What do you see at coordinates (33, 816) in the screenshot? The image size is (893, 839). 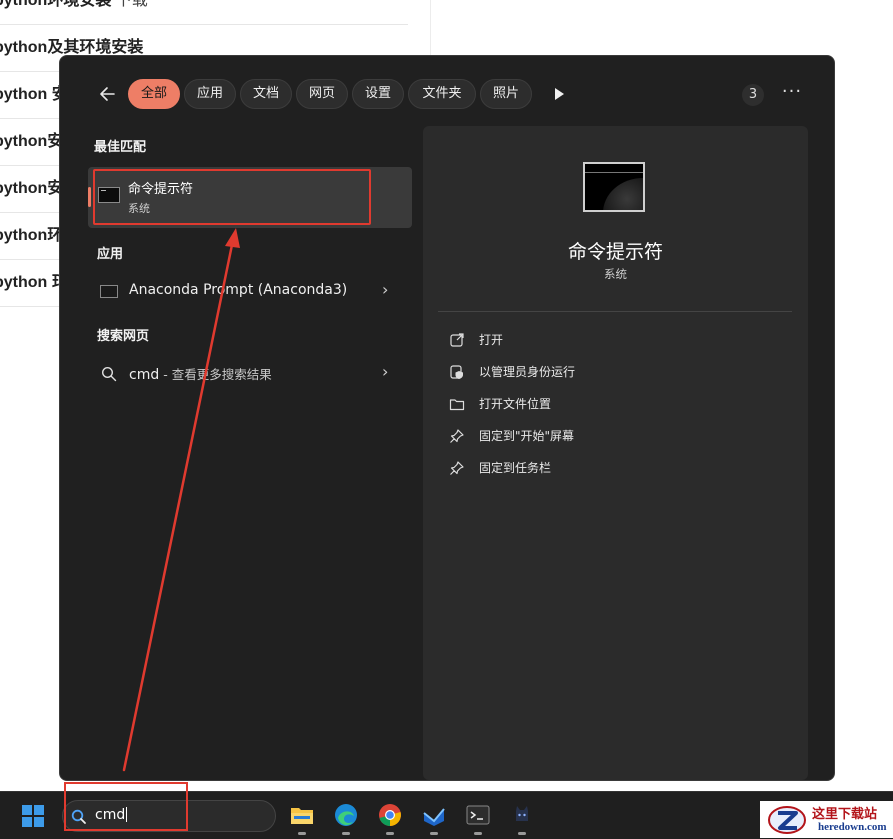 I see `start-button` at bounding box center [33, 816].